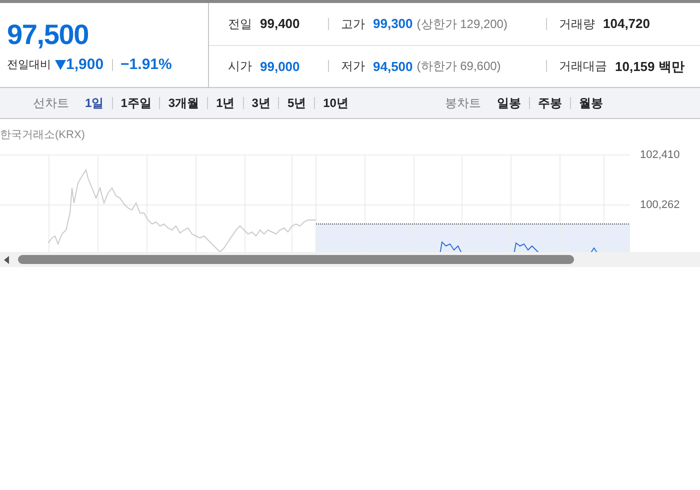  I want to click on period-tab: 3년, so click(261, 103).